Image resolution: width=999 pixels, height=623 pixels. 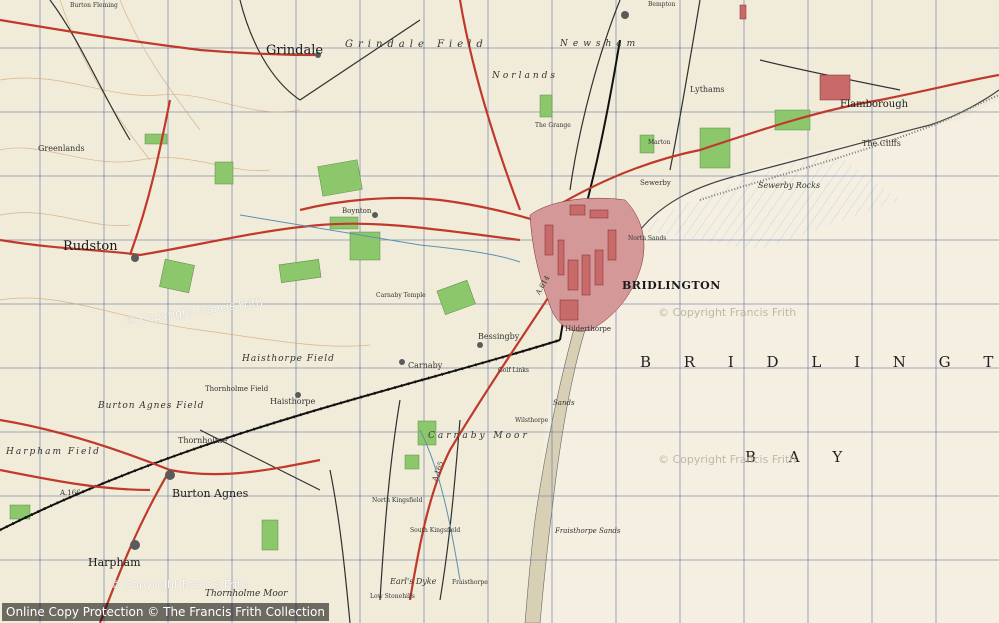 I want to click on label-golf-links: Golf Links, so click(x=513, y=370).